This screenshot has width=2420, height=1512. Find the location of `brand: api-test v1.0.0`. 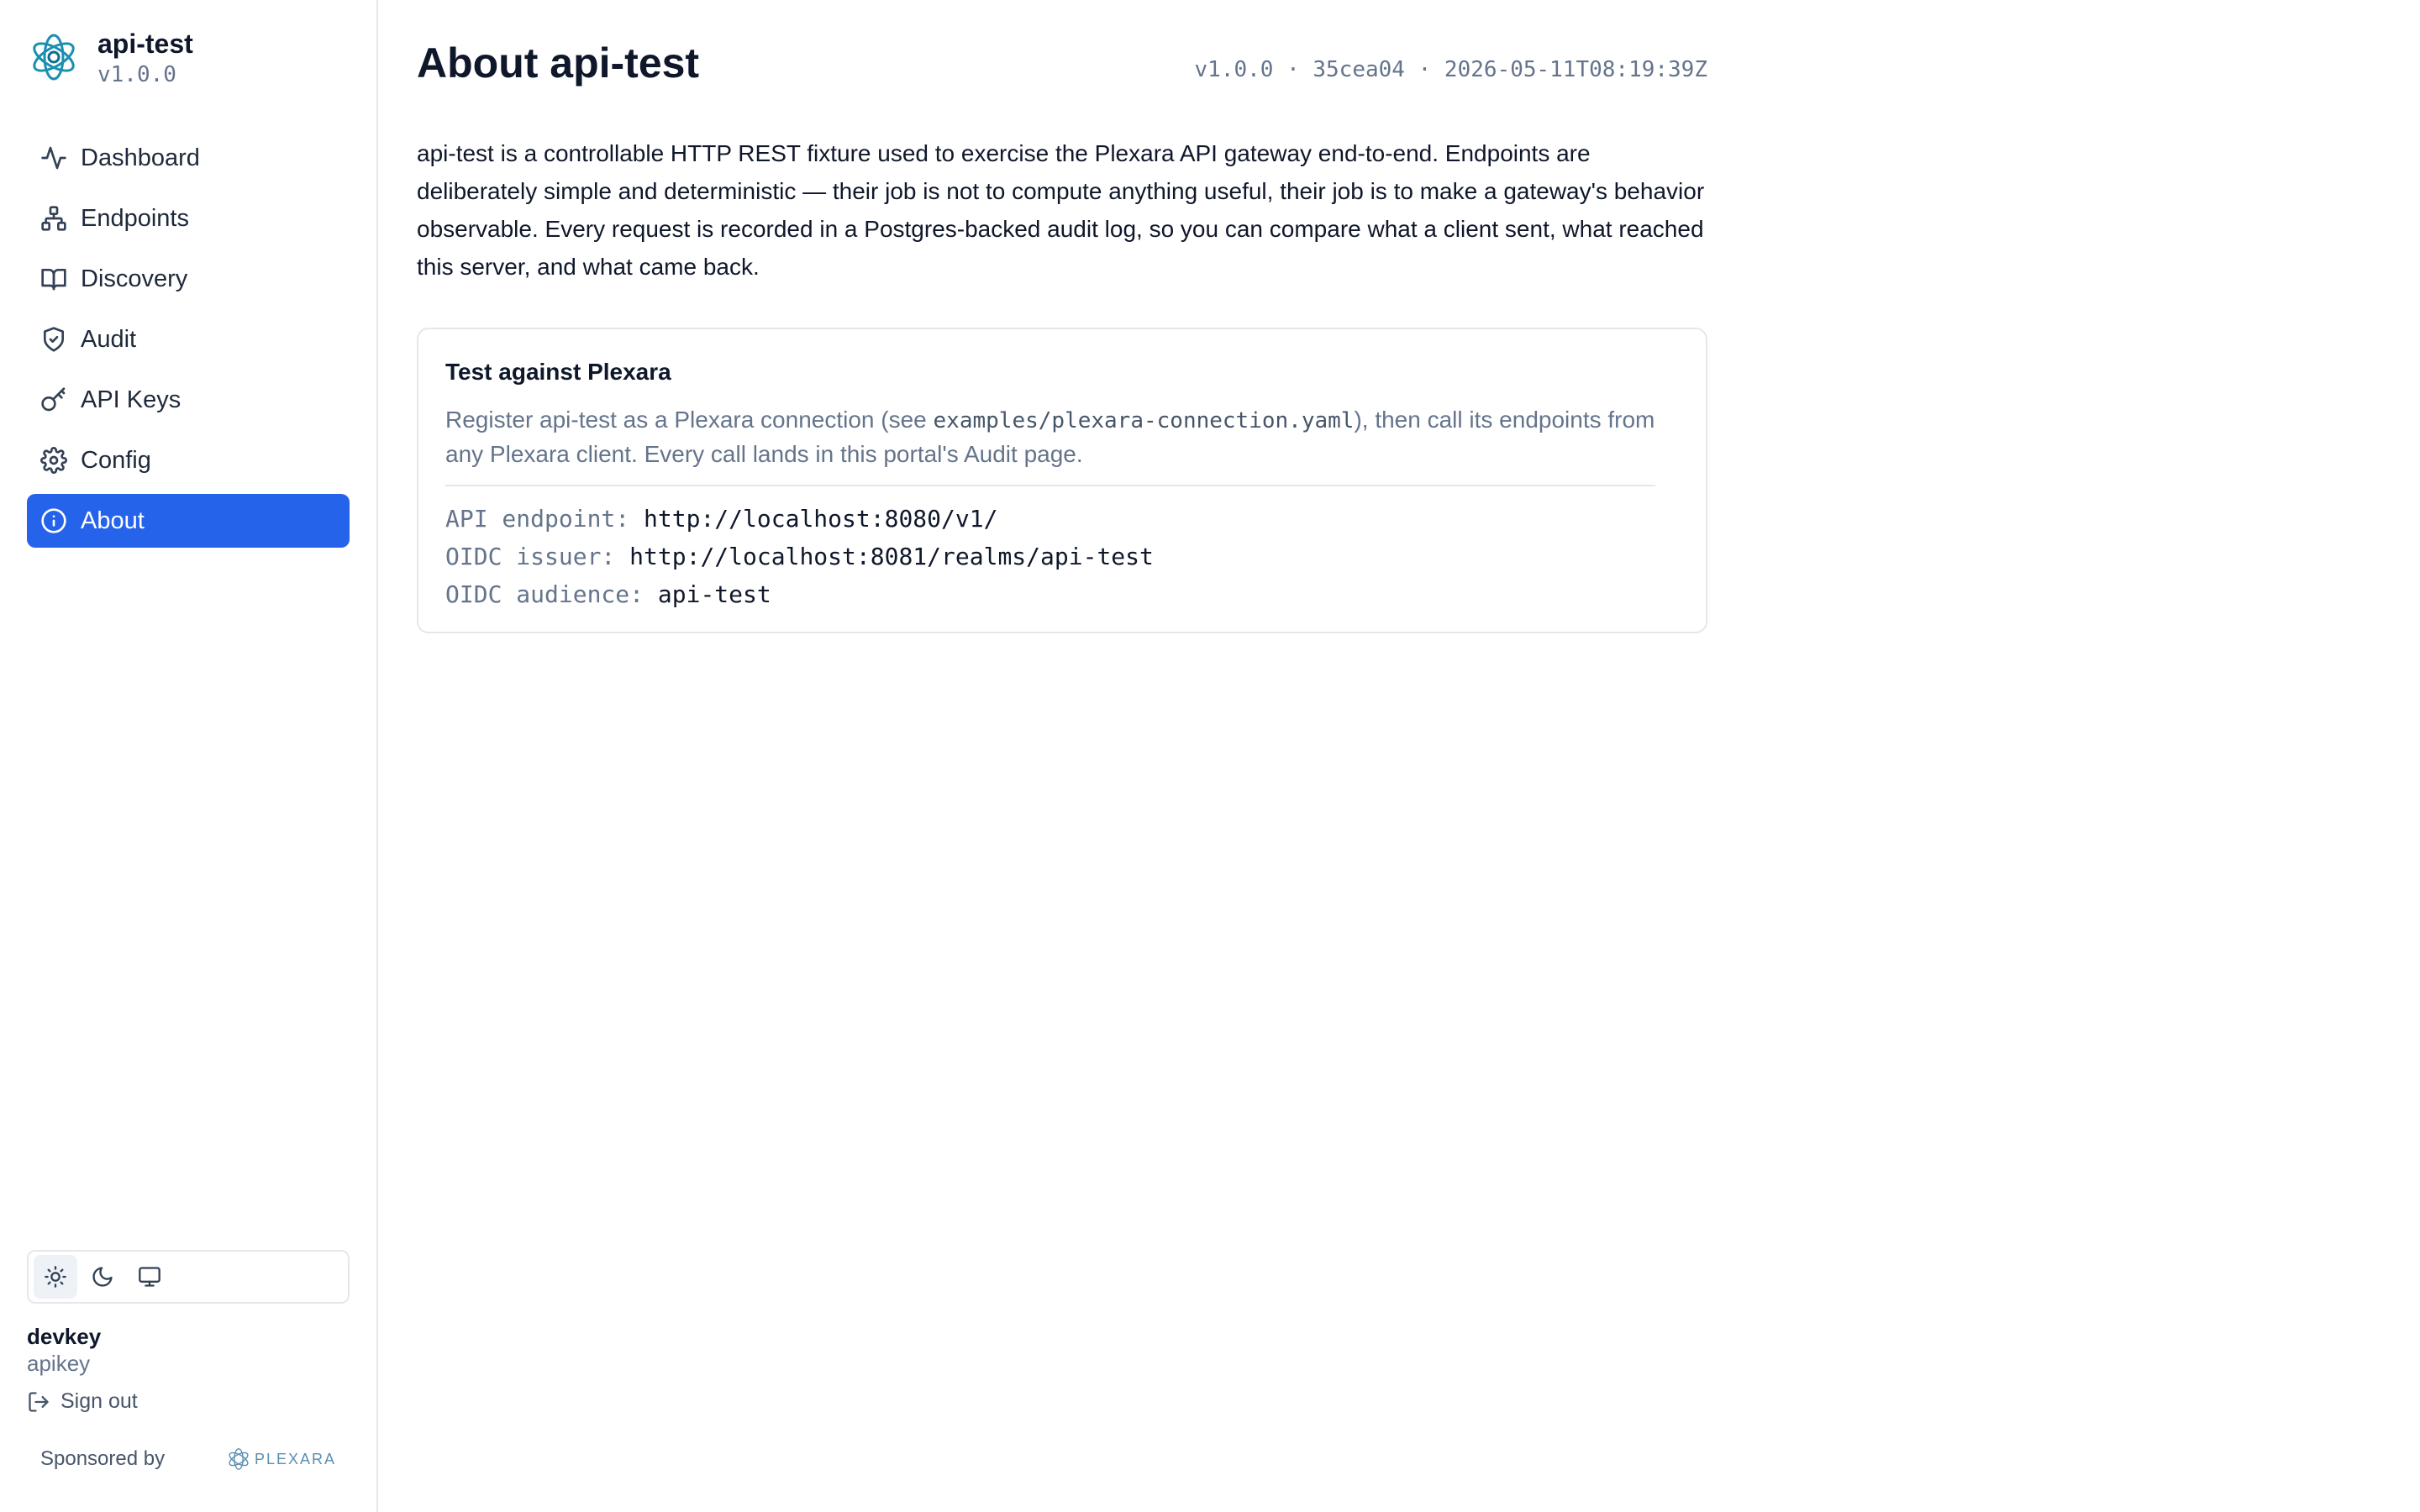

brand: api-test v1.0.0 is located at coordinates (110, 58).